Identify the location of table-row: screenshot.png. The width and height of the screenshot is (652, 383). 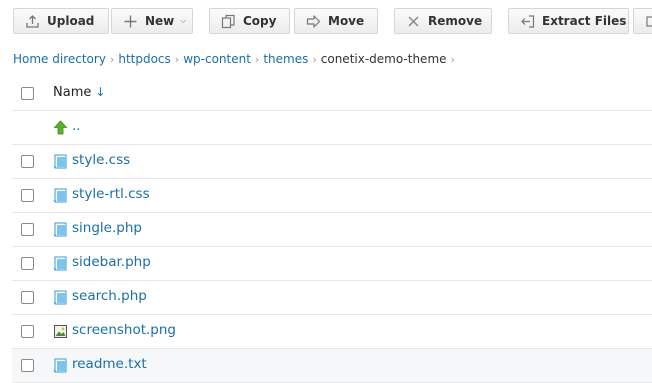
(332, 332).